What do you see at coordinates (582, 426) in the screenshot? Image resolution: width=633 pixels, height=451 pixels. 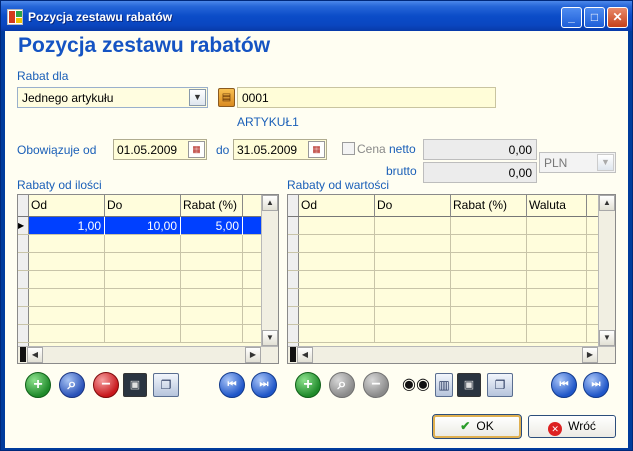 I see `back-button-label: Wróć` at bounding box center [582, 426].